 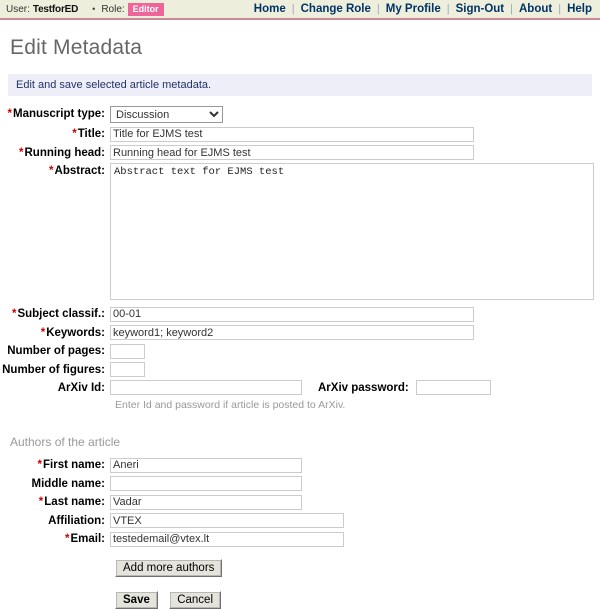 What do you see at coordinates (77, 171) in the screenshot?
I see `abstract-label: *Abstract:` at bounding box center [77, 171].